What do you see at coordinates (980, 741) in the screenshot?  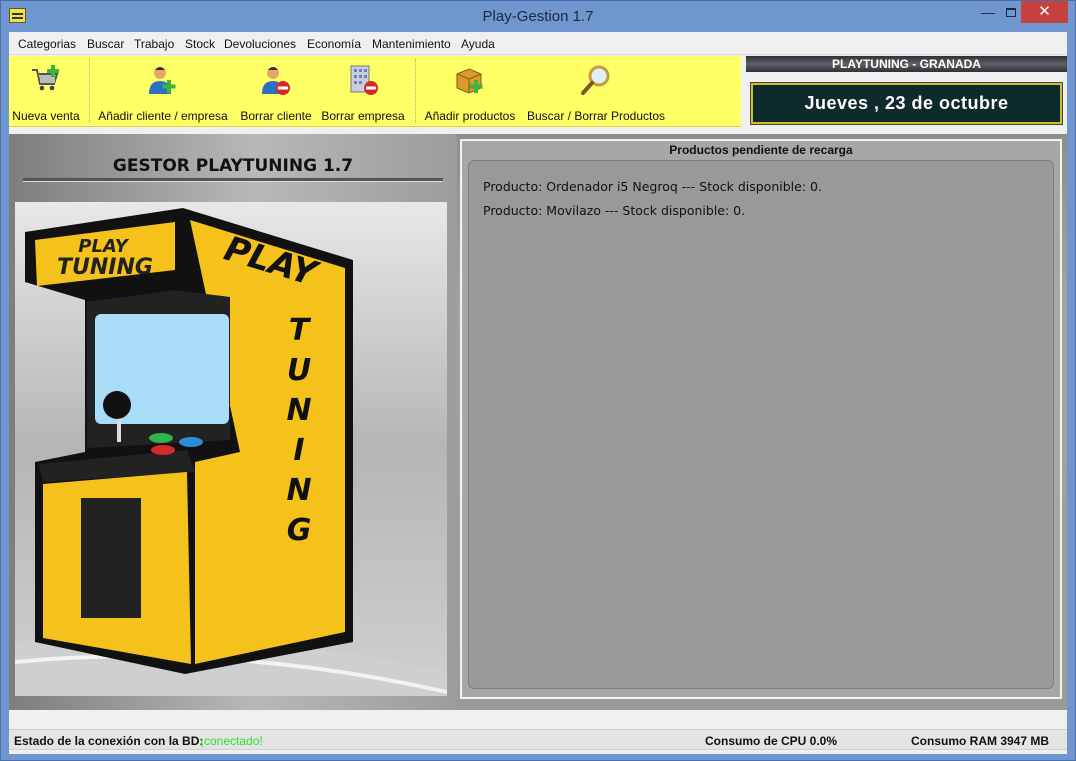 I see `ram-usage: Consumo RAM 3947 MB` at bounding box center [980, 741].